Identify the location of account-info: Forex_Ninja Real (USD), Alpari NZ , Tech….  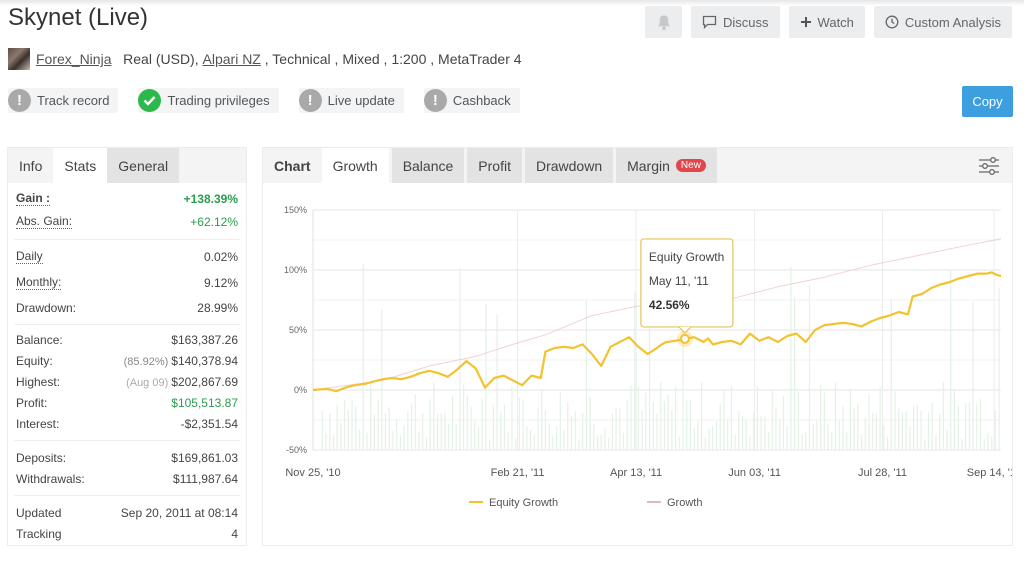
(265, 59).